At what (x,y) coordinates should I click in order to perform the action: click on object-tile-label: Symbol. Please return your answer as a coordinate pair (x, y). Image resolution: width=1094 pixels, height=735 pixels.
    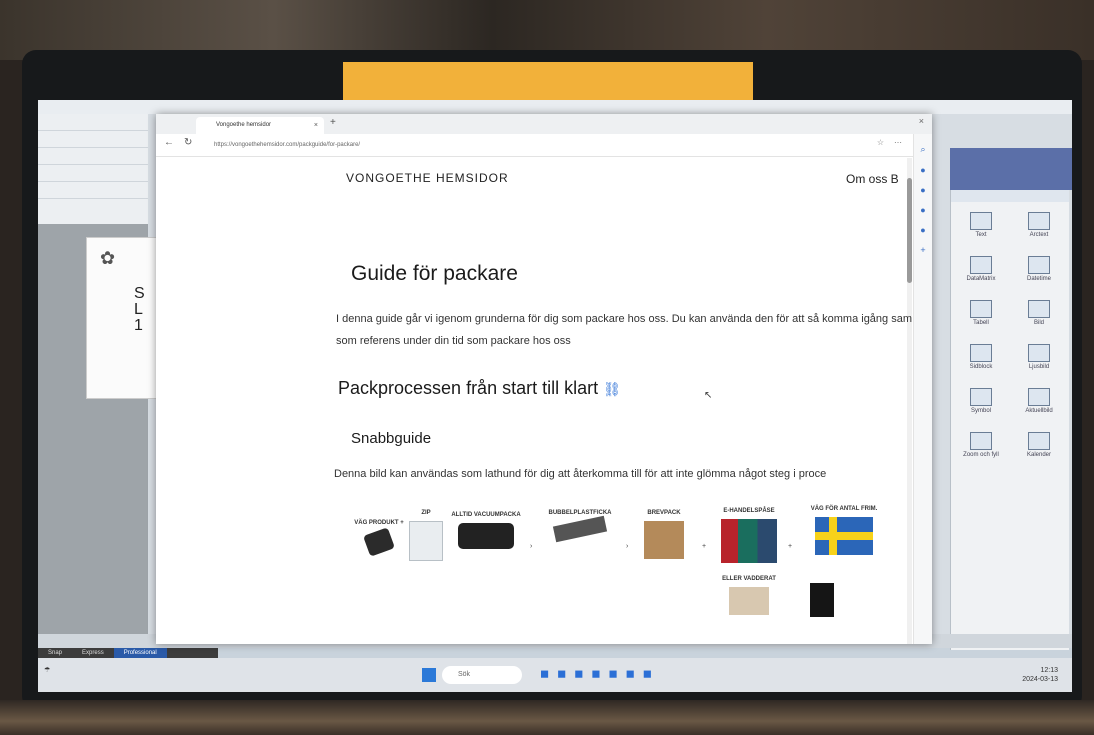
    Looking at the image, I should click on (980, 411).